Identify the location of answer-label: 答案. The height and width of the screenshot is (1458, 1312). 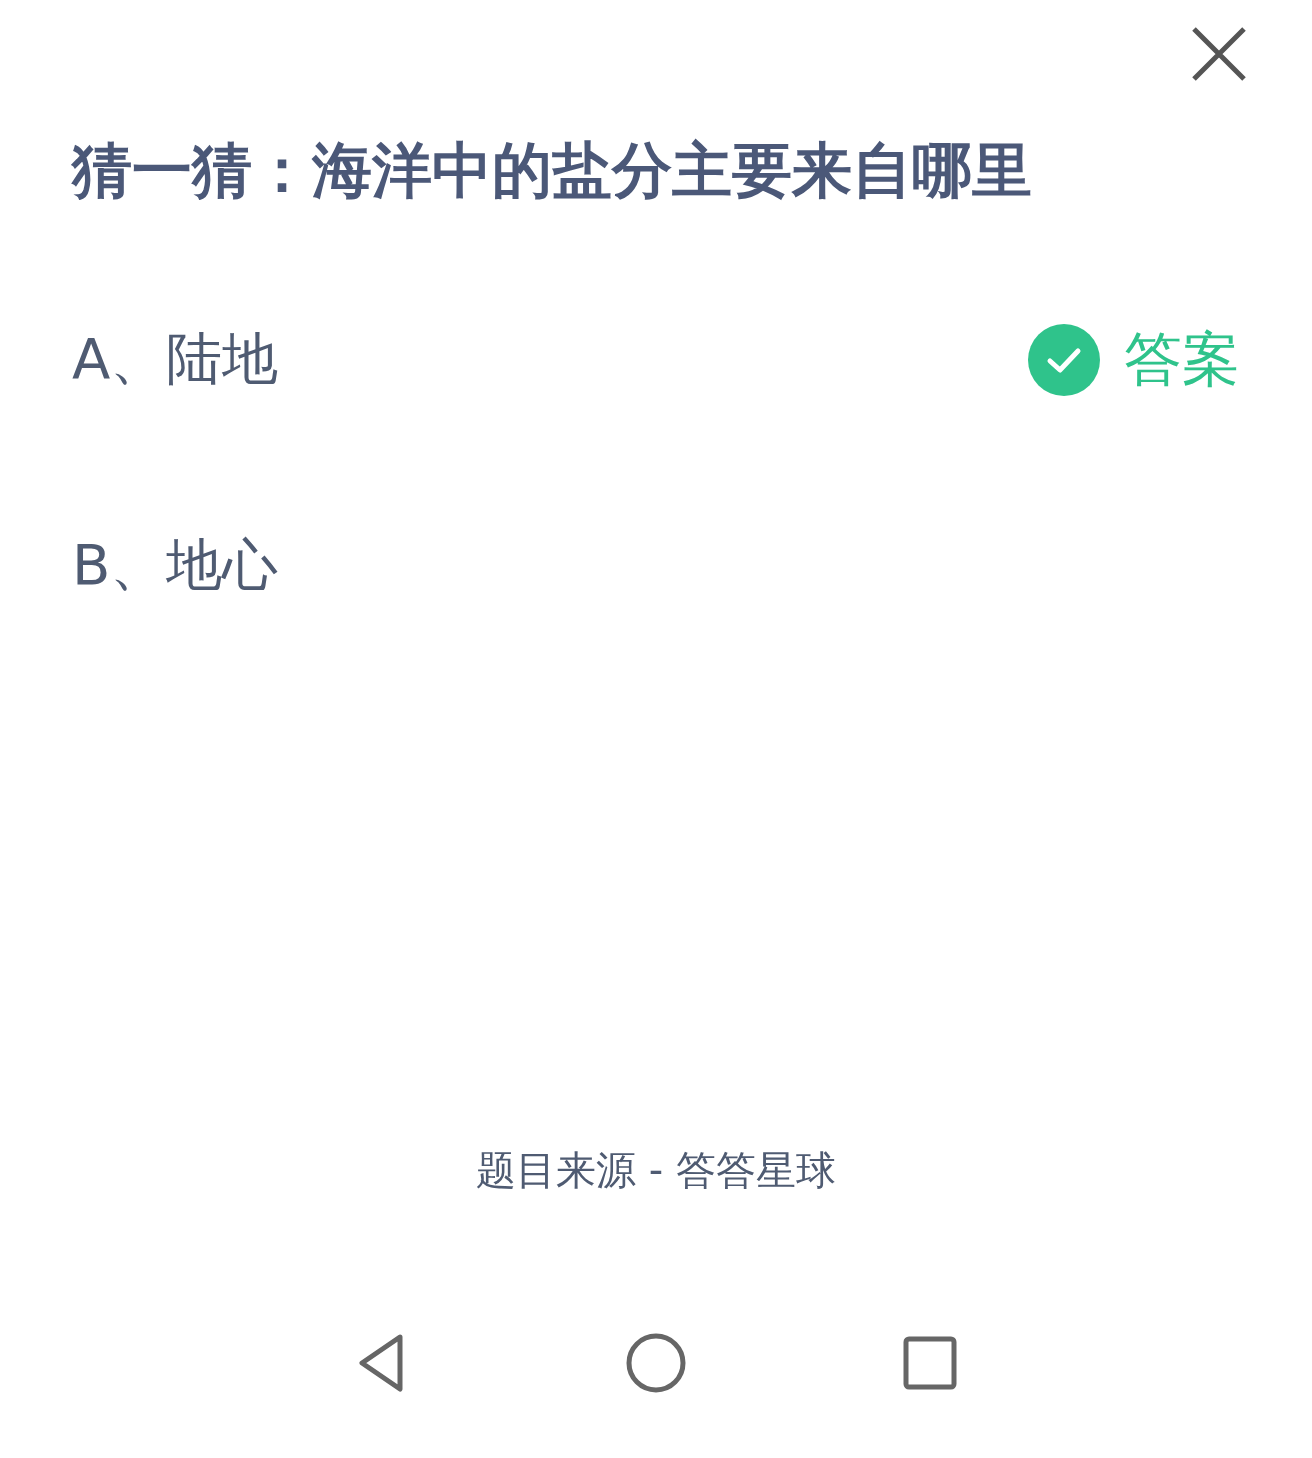
(1182, 359).